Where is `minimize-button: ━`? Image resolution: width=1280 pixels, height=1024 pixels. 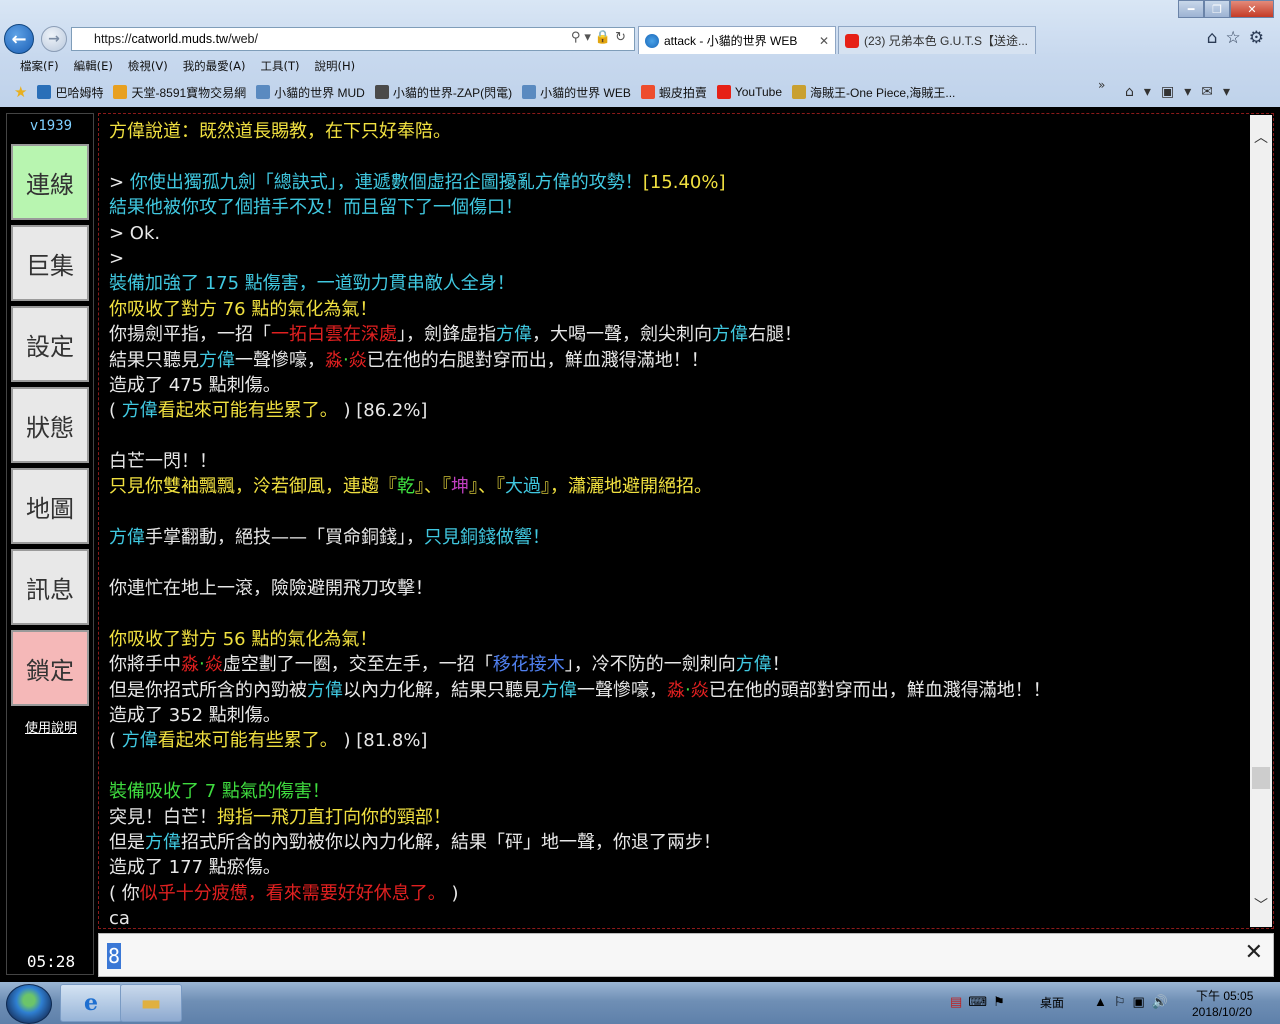 minimize-button: ━ is located at coordinates (1191, 9).